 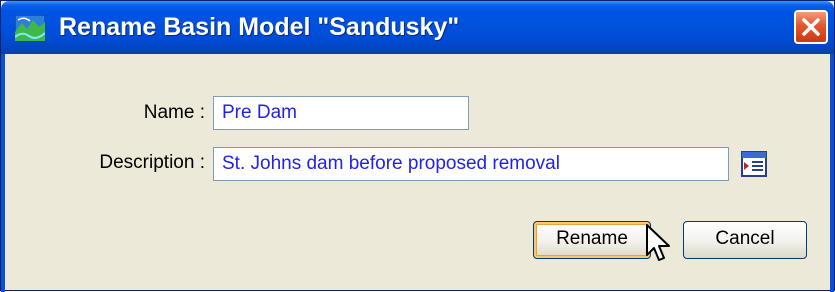 I want to click on name-field, so click(x=341, y=113).